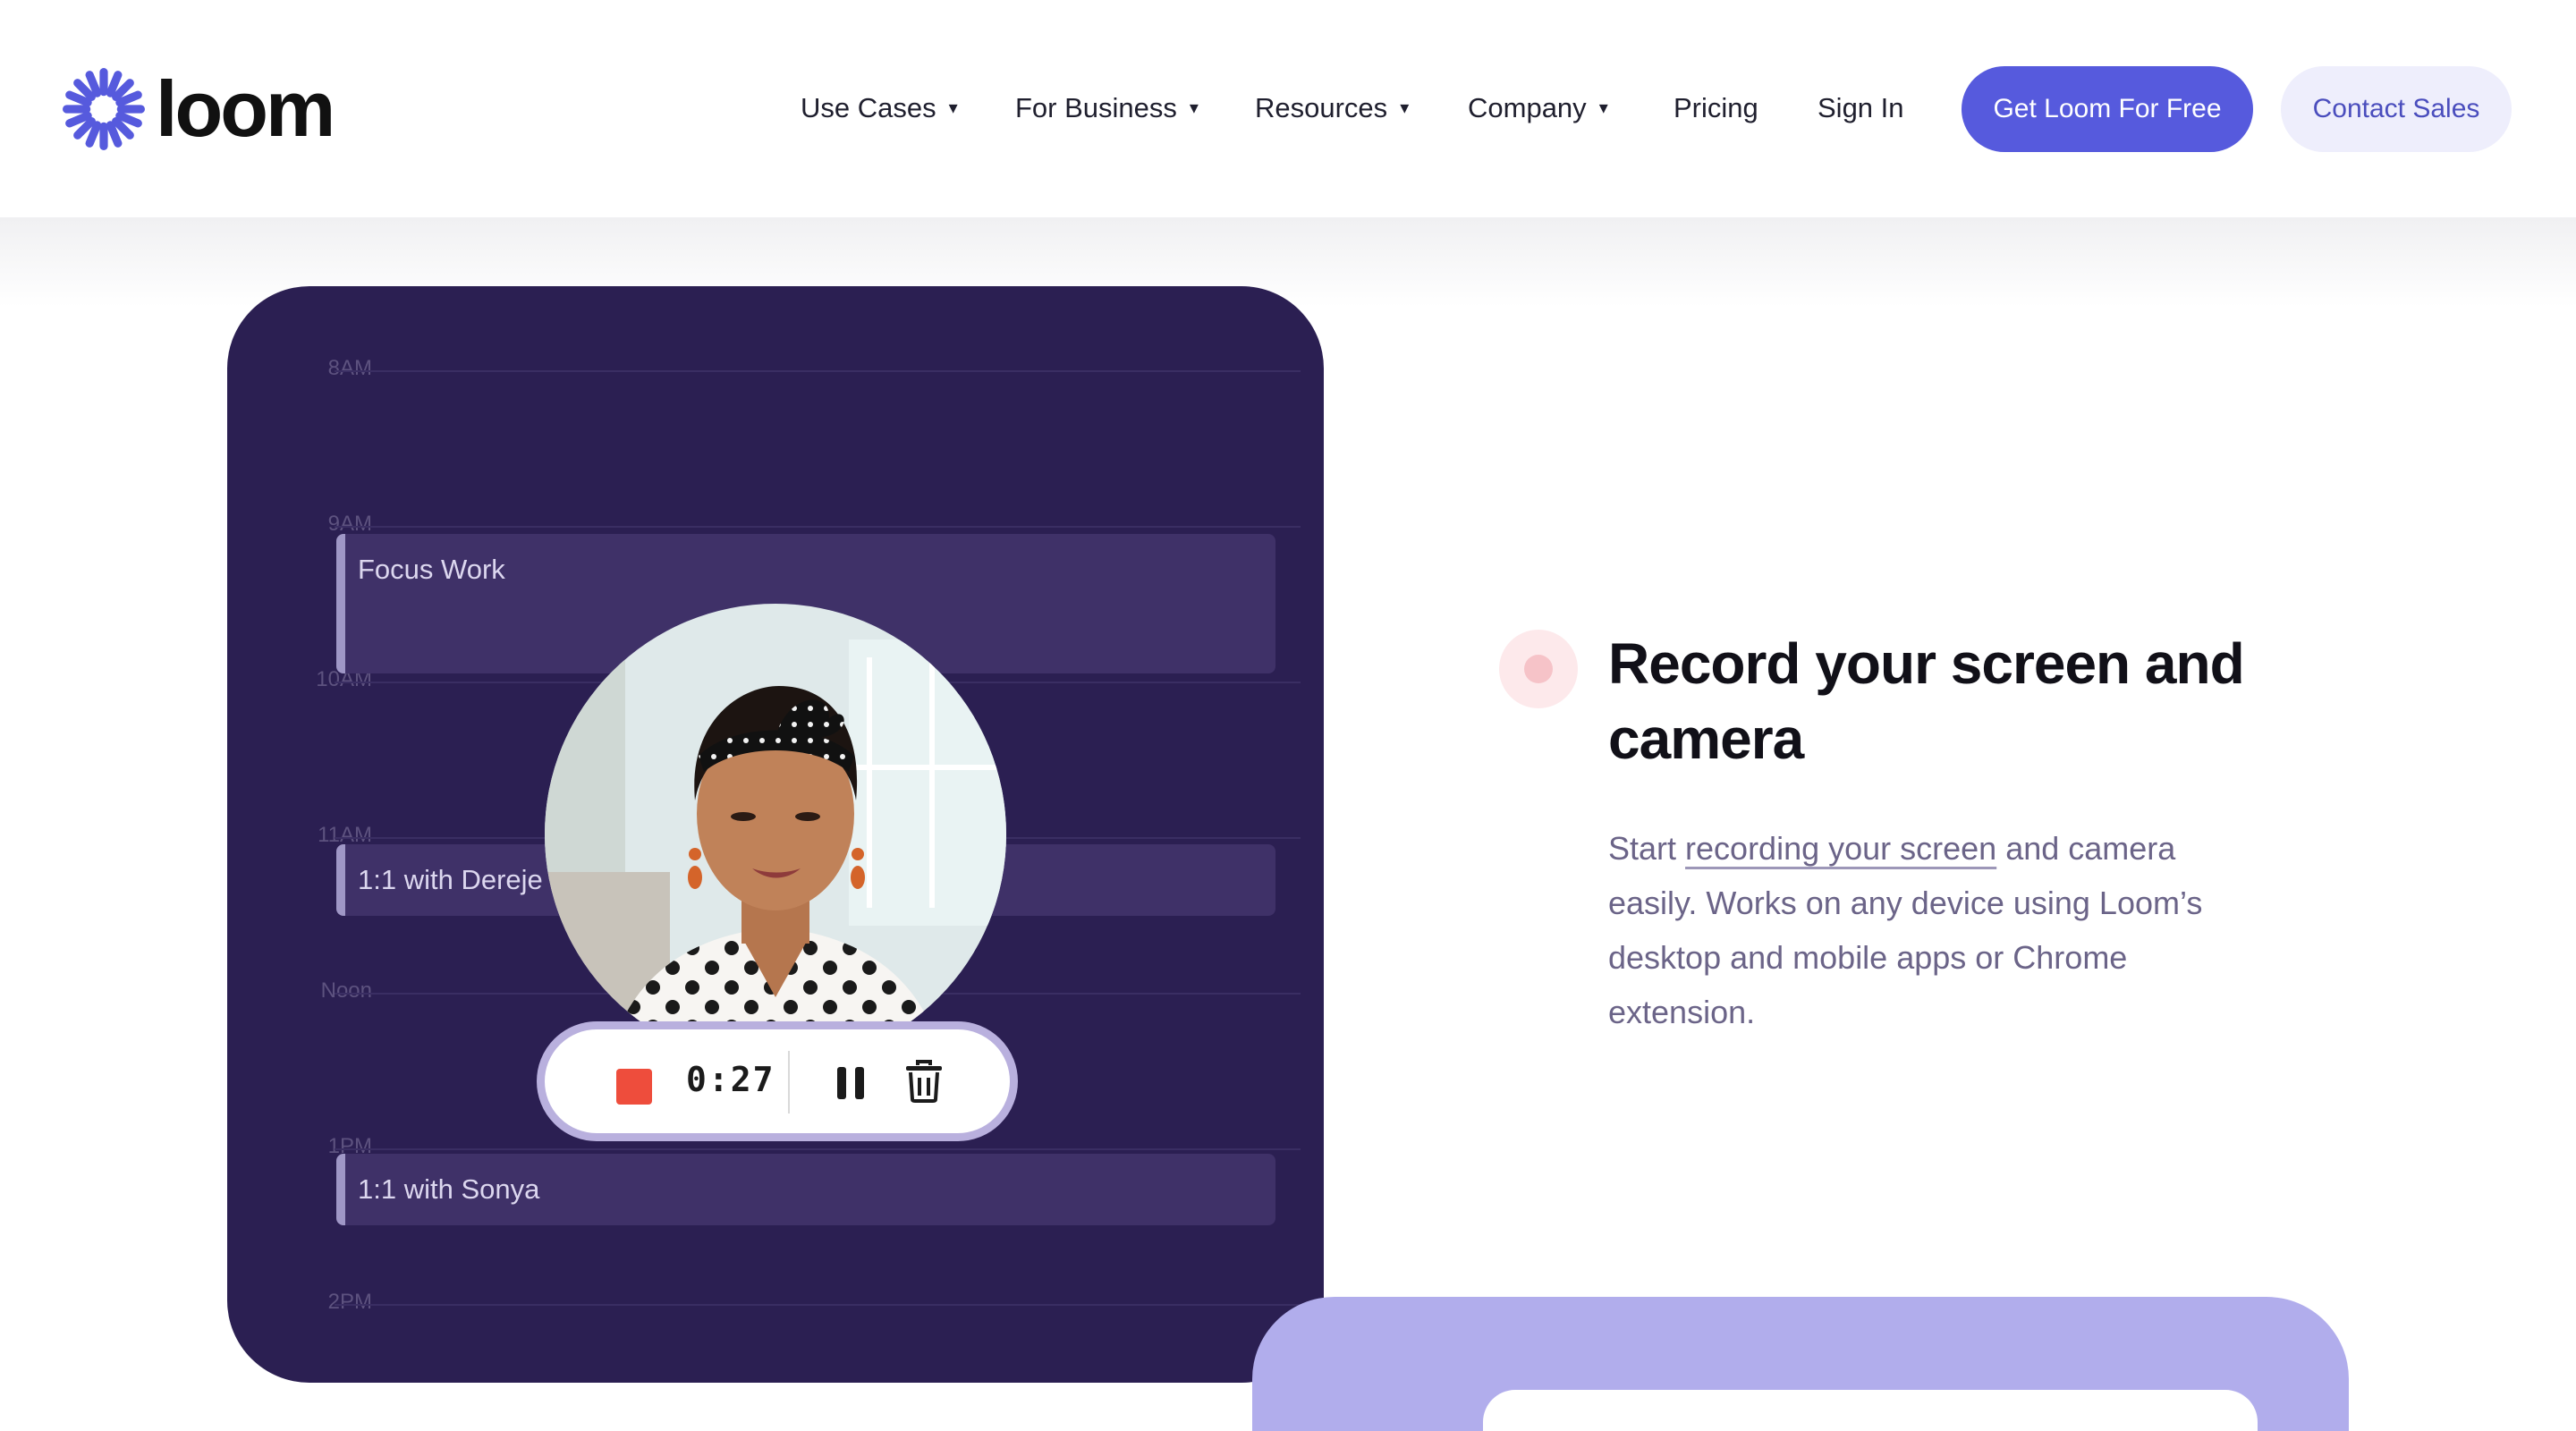  I want to click on nav-company: Company ▾, so click(1538, 109).